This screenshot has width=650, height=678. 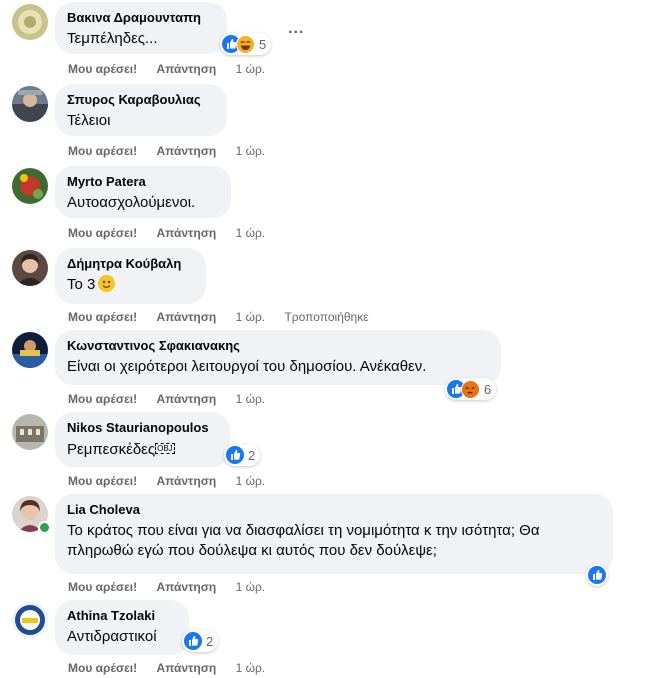 What do you see at coordinates (334, 510) in the screenshot?
I see `comment-author: Lia Choleva` at bounding box center [334, 510].